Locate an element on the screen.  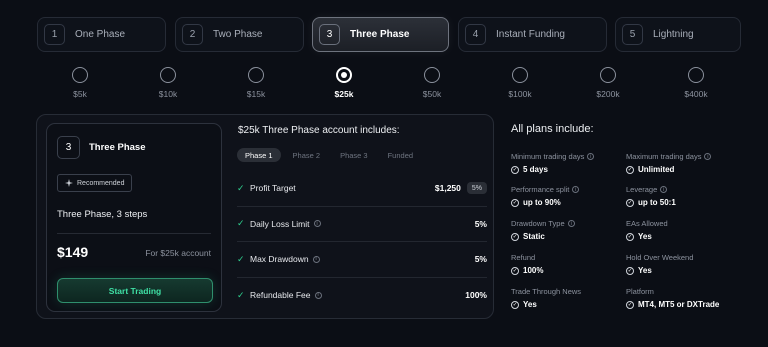
radio-100k is located at coordinates (520, 75).